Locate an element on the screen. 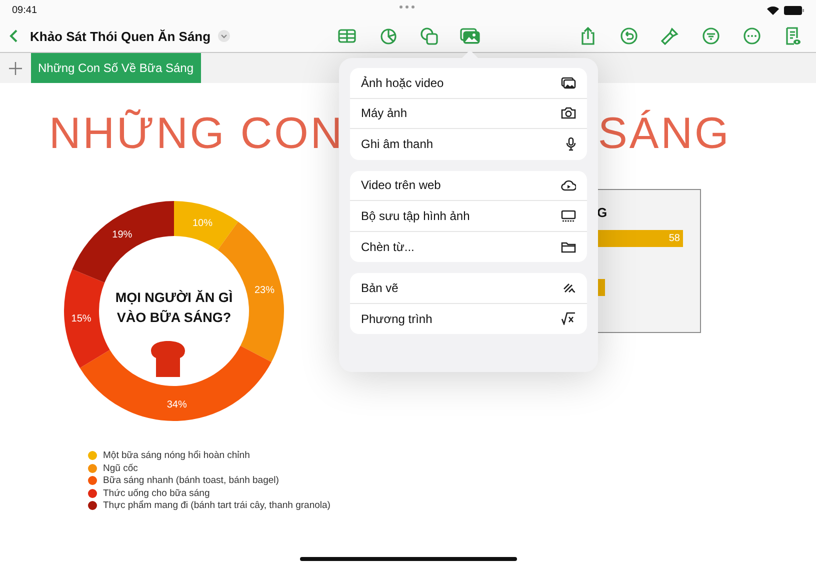 The image size is (816, 567). paintbrush-icon is located at coordinates (670, 36).